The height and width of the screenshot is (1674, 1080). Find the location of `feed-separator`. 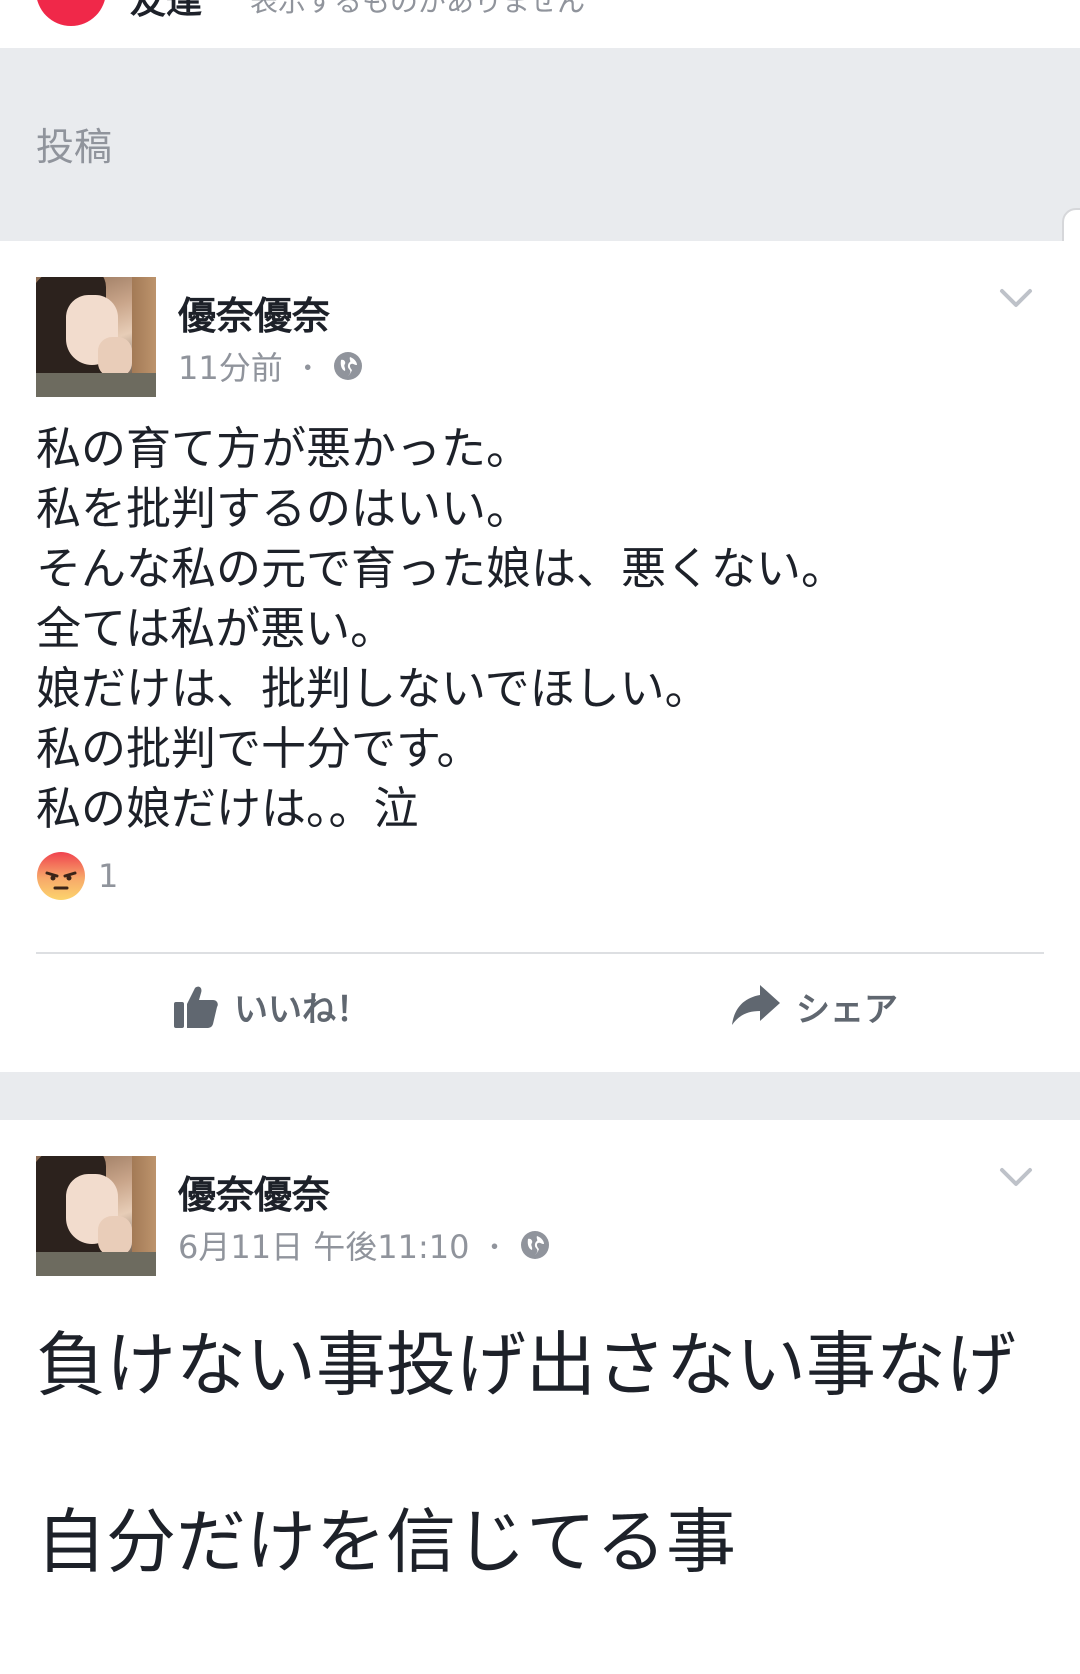

feed-separator is located at coordinates (540, 1096).